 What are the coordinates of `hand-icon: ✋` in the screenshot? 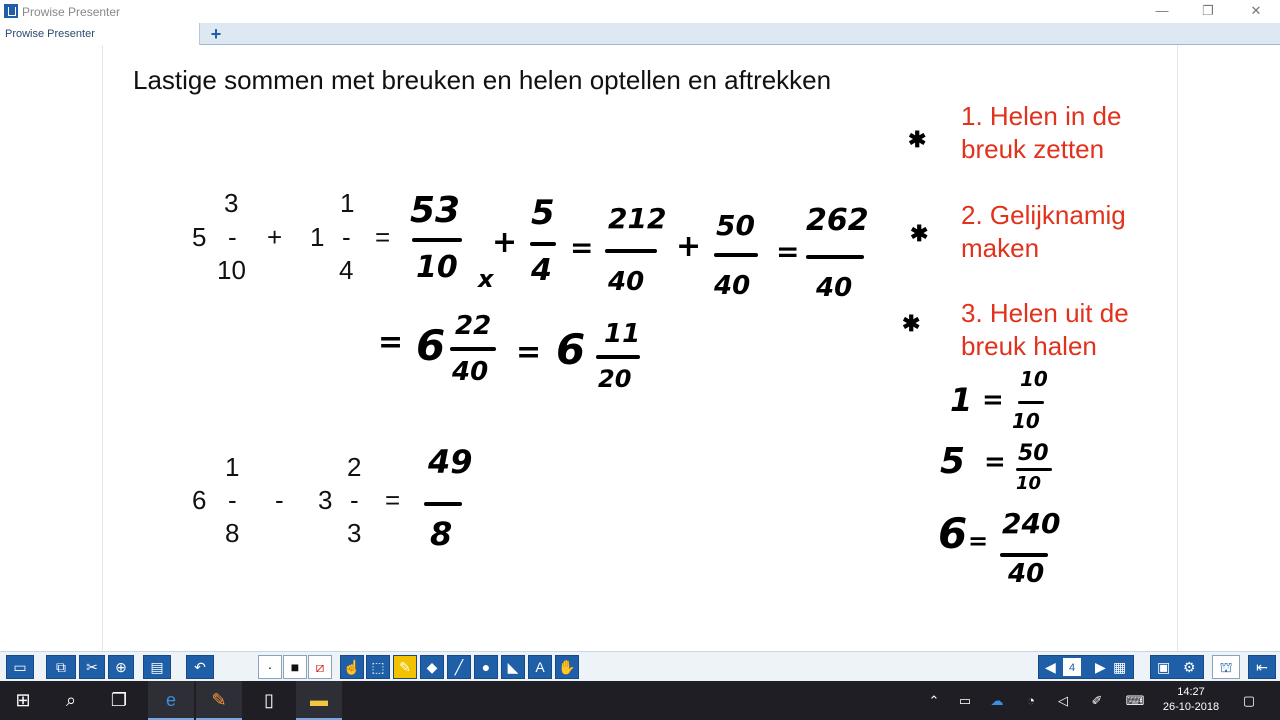 It's located at (567, 667).